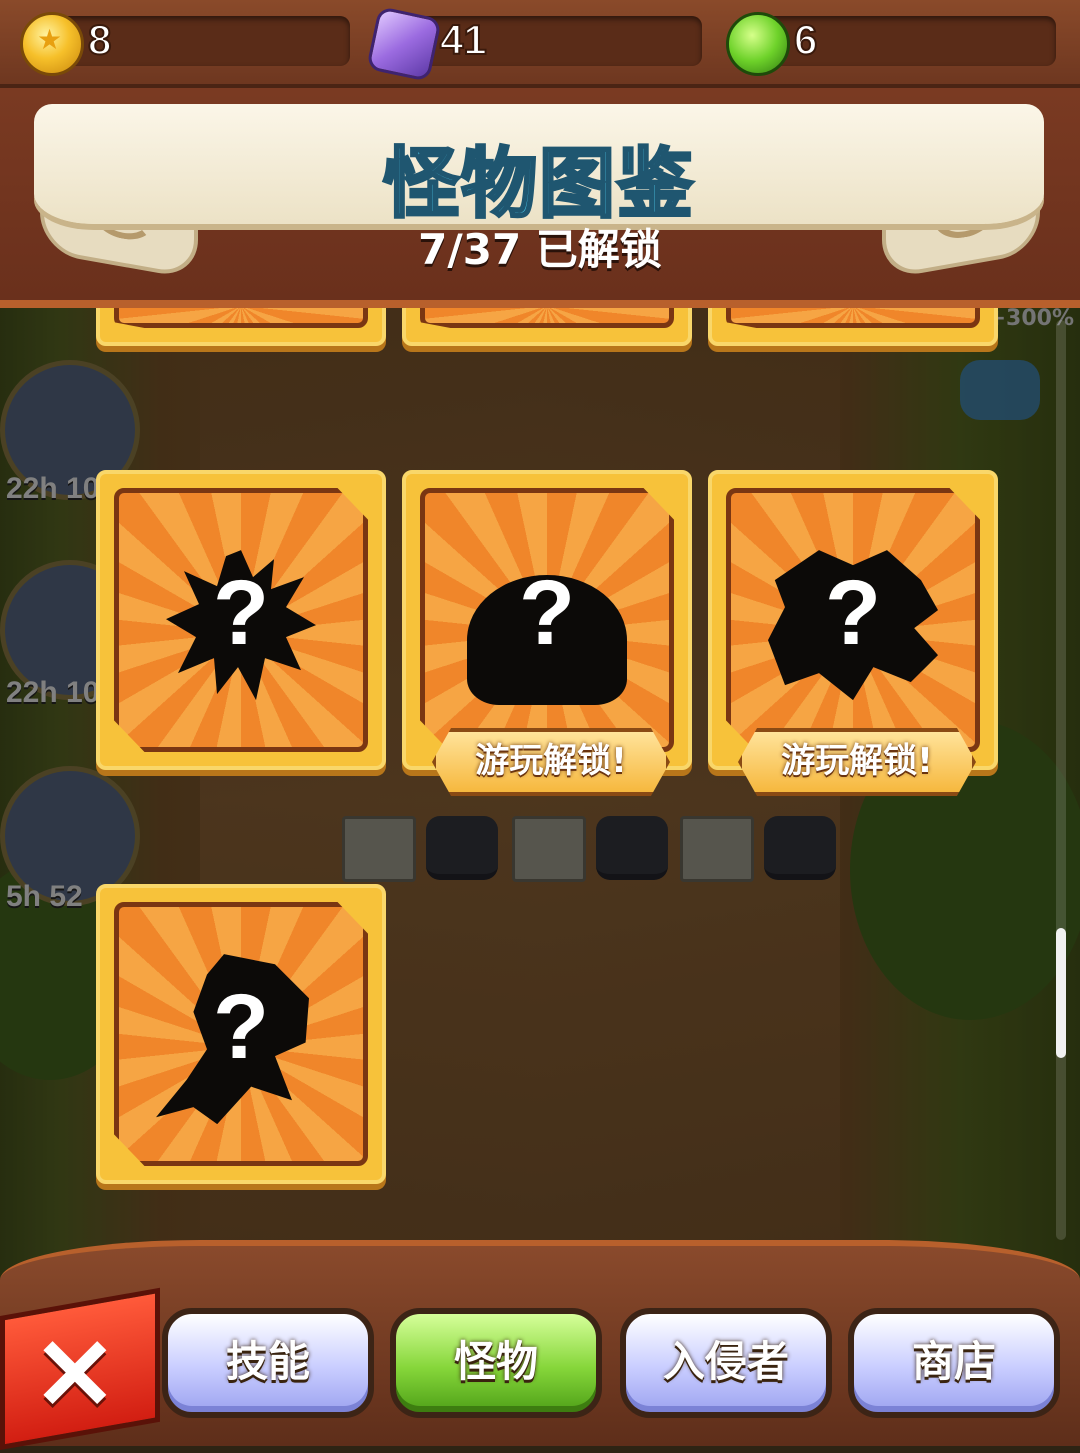 Image resolution: width=1080 pixels, height=1453 pixels. Describe the element at coordinates (404, 44) in the screenshot. I see `gem-icon` at that location.